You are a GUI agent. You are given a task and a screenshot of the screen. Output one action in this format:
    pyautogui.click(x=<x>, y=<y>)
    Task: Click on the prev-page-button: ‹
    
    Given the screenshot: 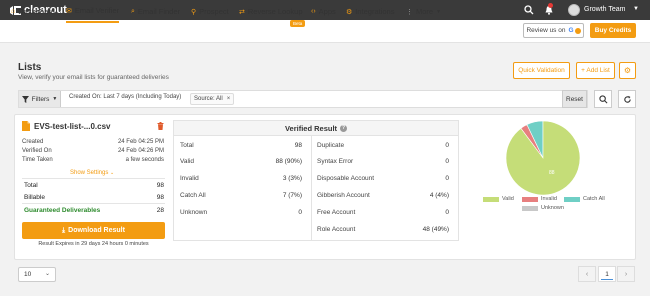 What is the action you would take?
    pyautogui.click(x=587, y=274)
    